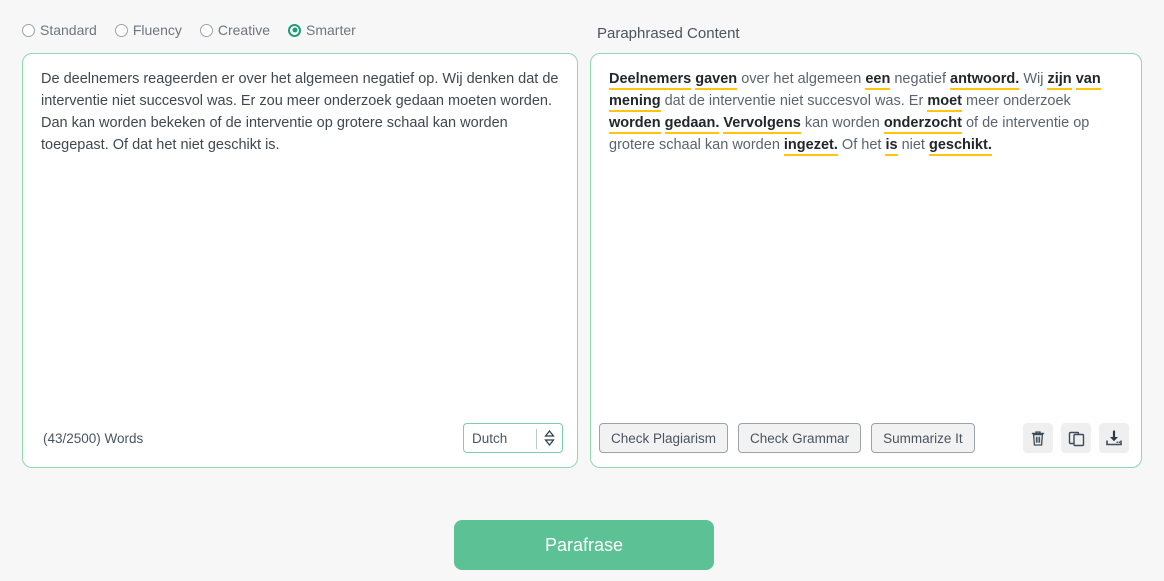  I want to click on spinner-arrows-icon, so click(549, 438).